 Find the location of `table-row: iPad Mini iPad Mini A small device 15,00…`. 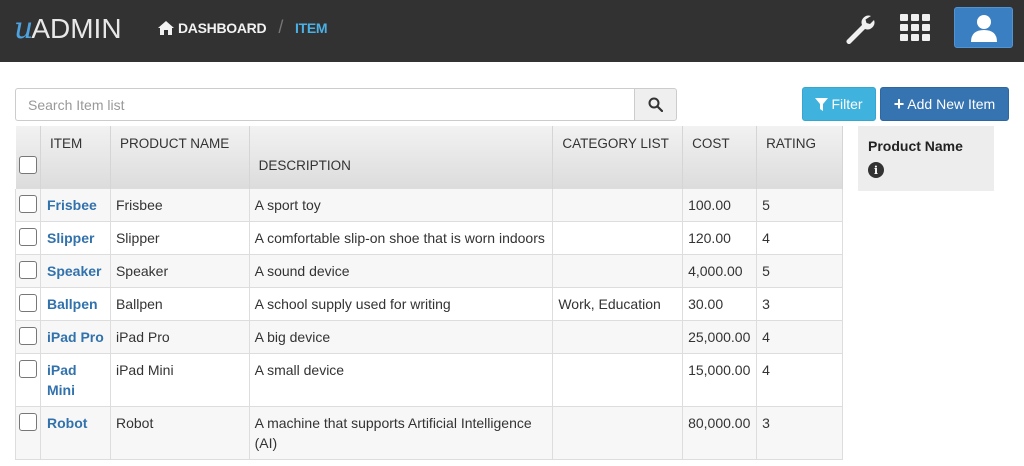

table-row: iPad Mini iPad Mini A small device 15,00… is located at coordinates (429, 379).